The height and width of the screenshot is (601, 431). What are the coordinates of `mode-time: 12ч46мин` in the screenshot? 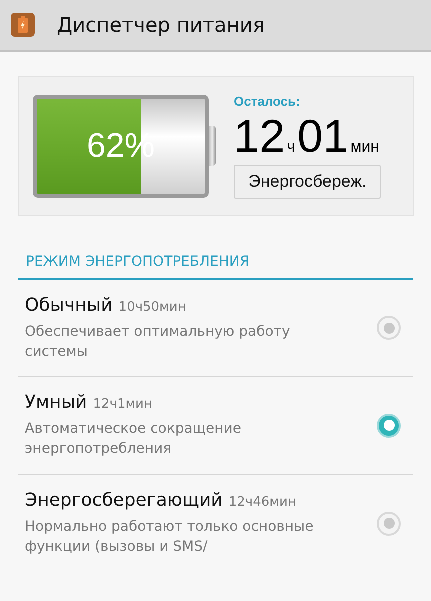 It's located at (262, 502).